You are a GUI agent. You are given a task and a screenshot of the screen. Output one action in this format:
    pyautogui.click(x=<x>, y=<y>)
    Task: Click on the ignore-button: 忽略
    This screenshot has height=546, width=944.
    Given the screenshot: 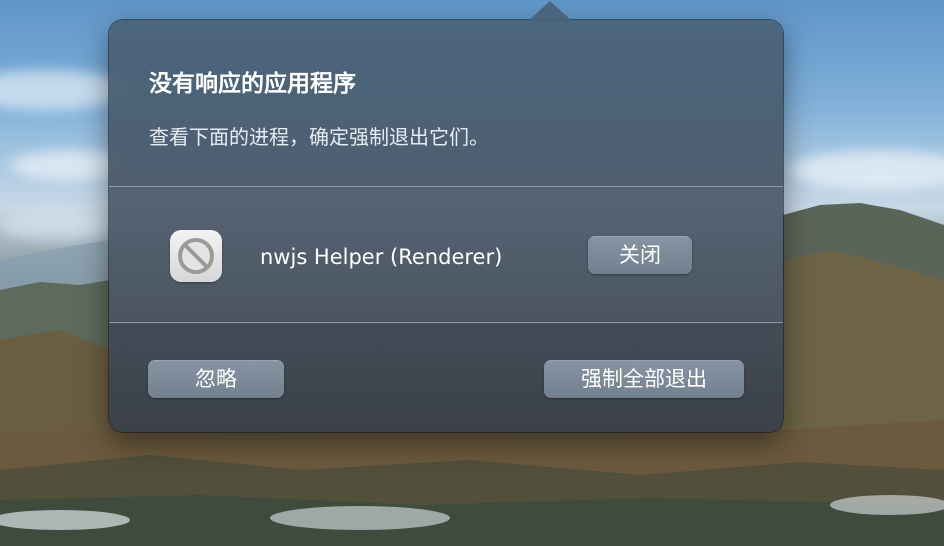 What is the action you would take?
    pyautogui.click(x=216, y=379)
    